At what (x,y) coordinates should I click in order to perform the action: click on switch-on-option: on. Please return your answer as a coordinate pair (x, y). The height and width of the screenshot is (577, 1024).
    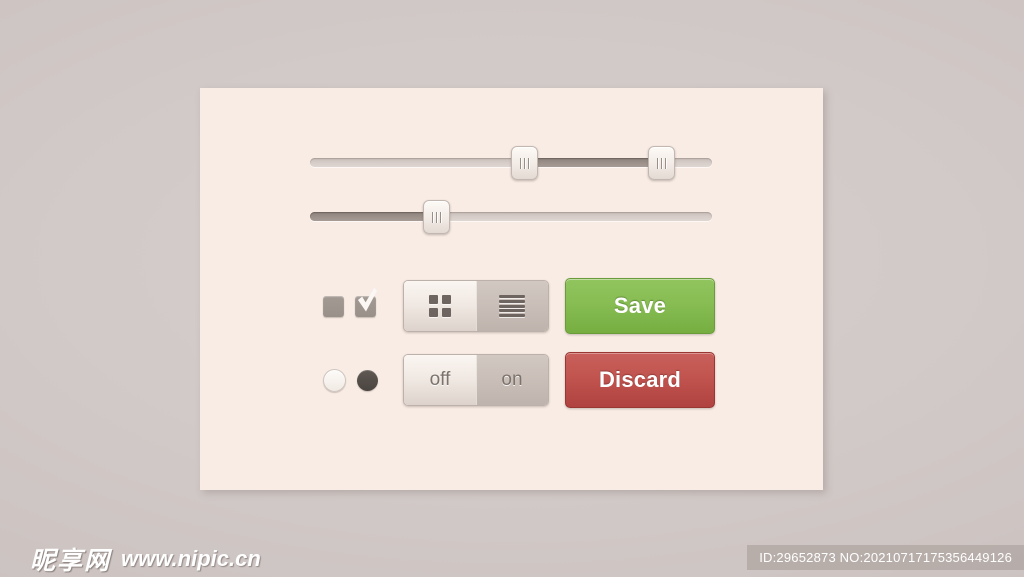
    Looking at the image, I should click on (512, 380).